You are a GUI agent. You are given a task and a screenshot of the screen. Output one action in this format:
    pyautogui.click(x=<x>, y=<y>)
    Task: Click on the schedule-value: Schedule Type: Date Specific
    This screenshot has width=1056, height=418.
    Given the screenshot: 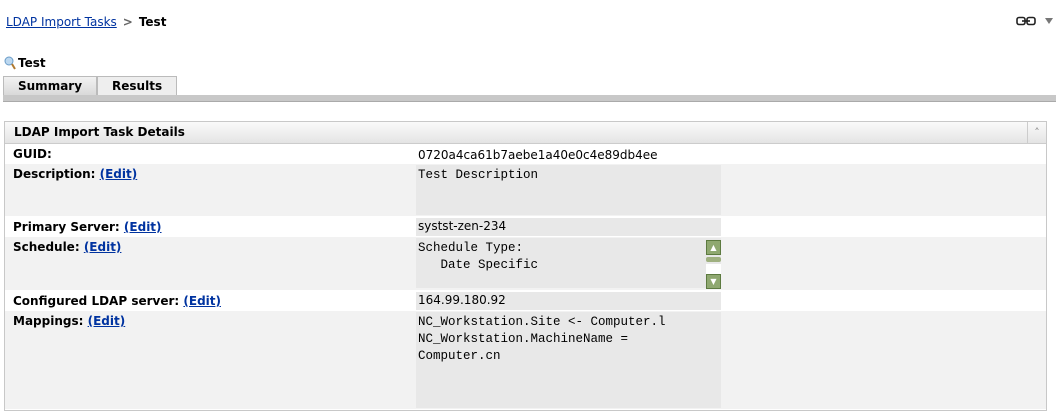 What is the action you would take?
    pyautogui.click(x=478, y=256)
    